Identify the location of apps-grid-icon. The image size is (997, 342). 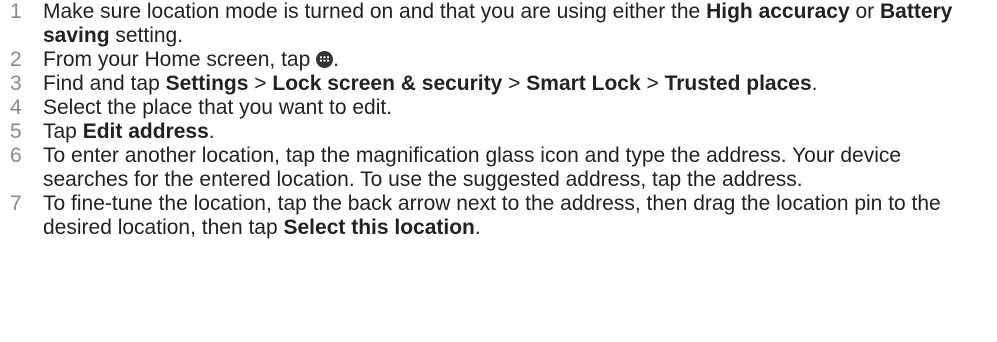
(325, 59).